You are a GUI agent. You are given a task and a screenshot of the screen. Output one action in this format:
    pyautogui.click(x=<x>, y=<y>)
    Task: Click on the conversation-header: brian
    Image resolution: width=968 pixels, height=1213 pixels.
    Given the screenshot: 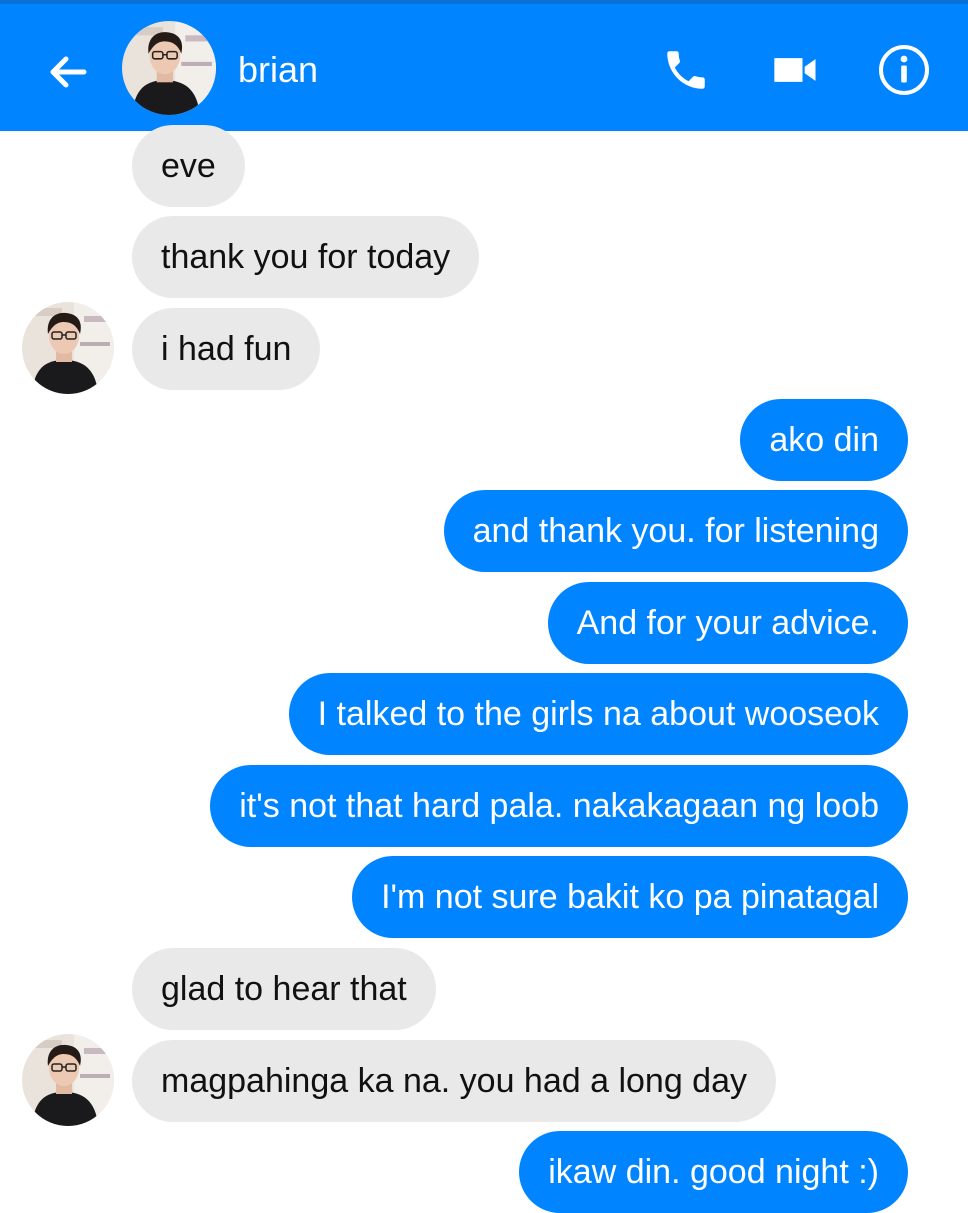 What is the action you would take?
    pyautogui.click(x=484, y=65)
    